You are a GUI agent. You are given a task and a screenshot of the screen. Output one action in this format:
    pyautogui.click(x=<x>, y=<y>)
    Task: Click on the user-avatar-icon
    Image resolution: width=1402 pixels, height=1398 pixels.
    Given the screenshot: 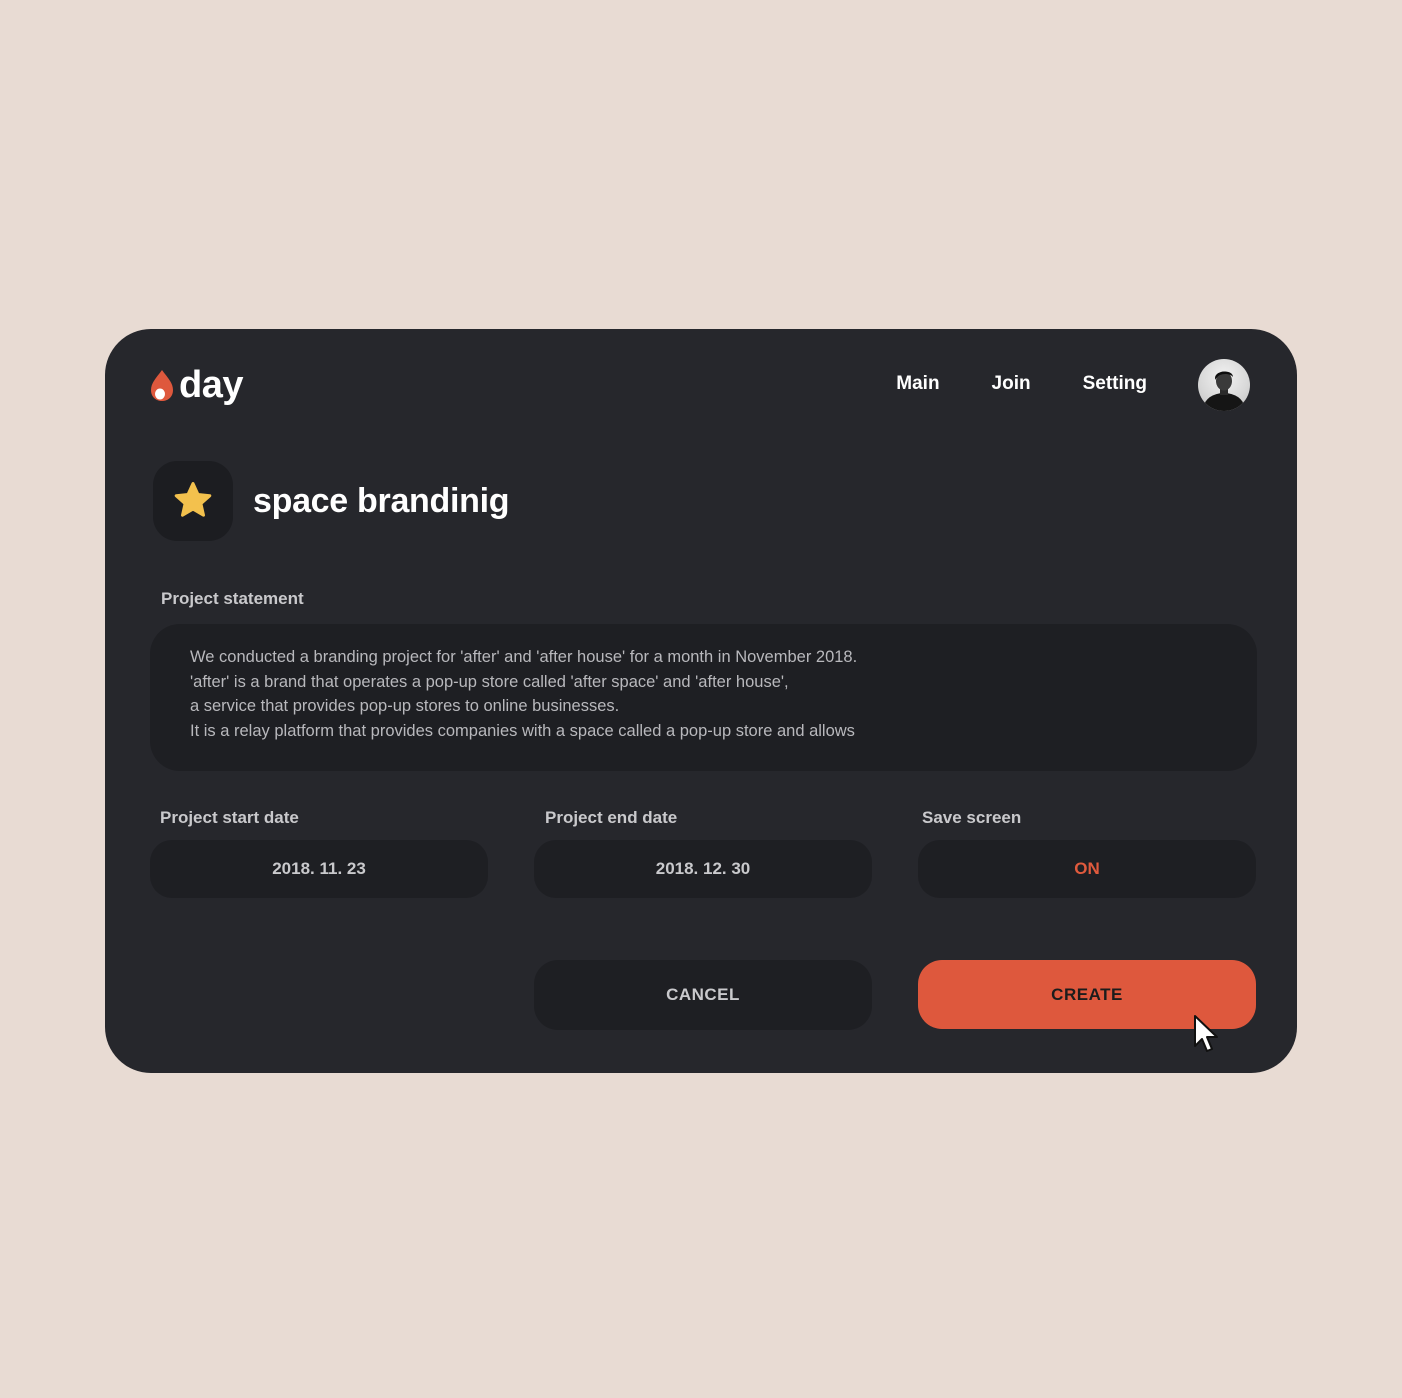 What is the action you would take?
    pyautogui.click(x=1224, y=391)
    